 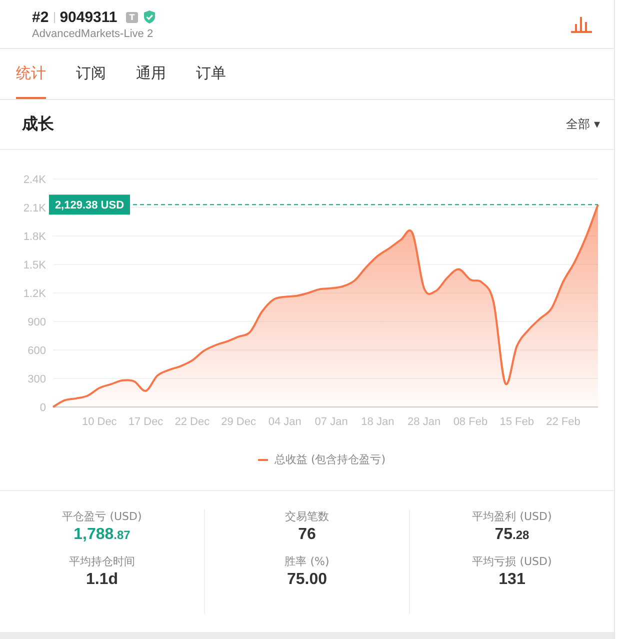 What do you see at coordinates (307, 580) in the screenshot?
I see `stat-value: 75.00` at bounding box center [307, 580].